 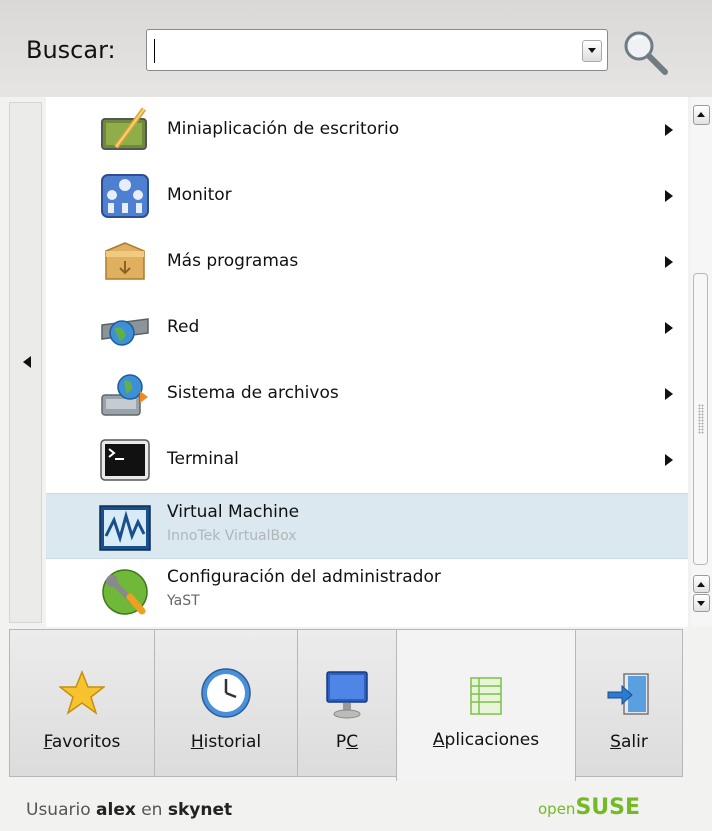 What do you see at coordinates (253, 393) in the screenshot?
I see `item-label: Sistema de archivos` at bounding box center [253, 393].